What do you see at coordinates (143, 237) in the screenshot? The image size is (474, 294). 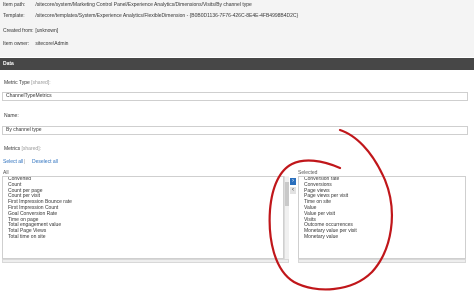 I see `list-item: Total time on site` at bounding box center [143, 237].